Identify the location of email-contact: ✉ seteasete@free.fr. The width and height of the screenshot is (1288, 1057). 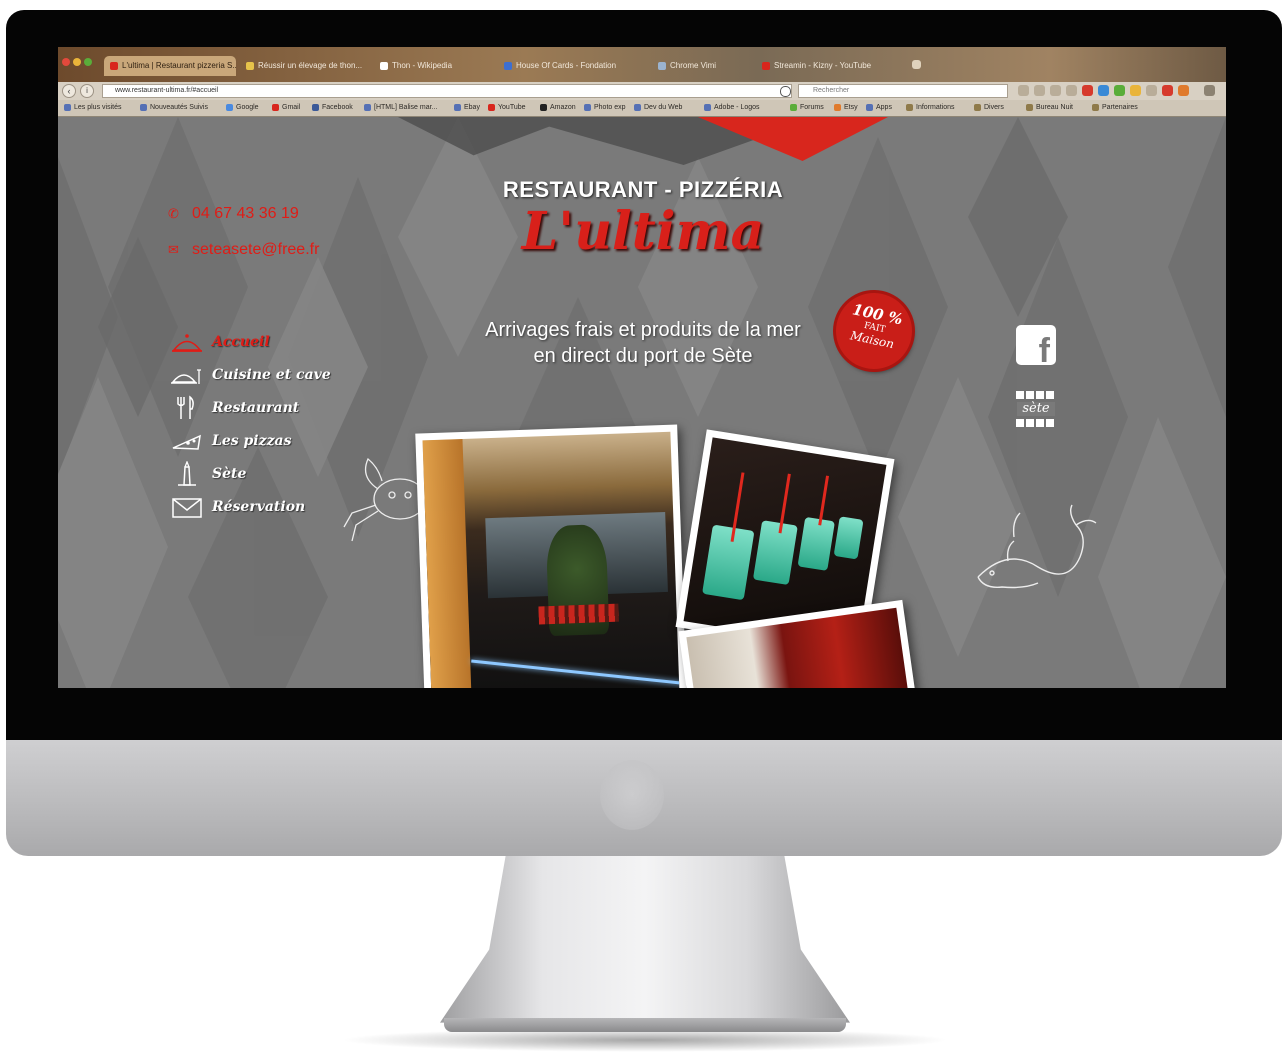
(243, 250).